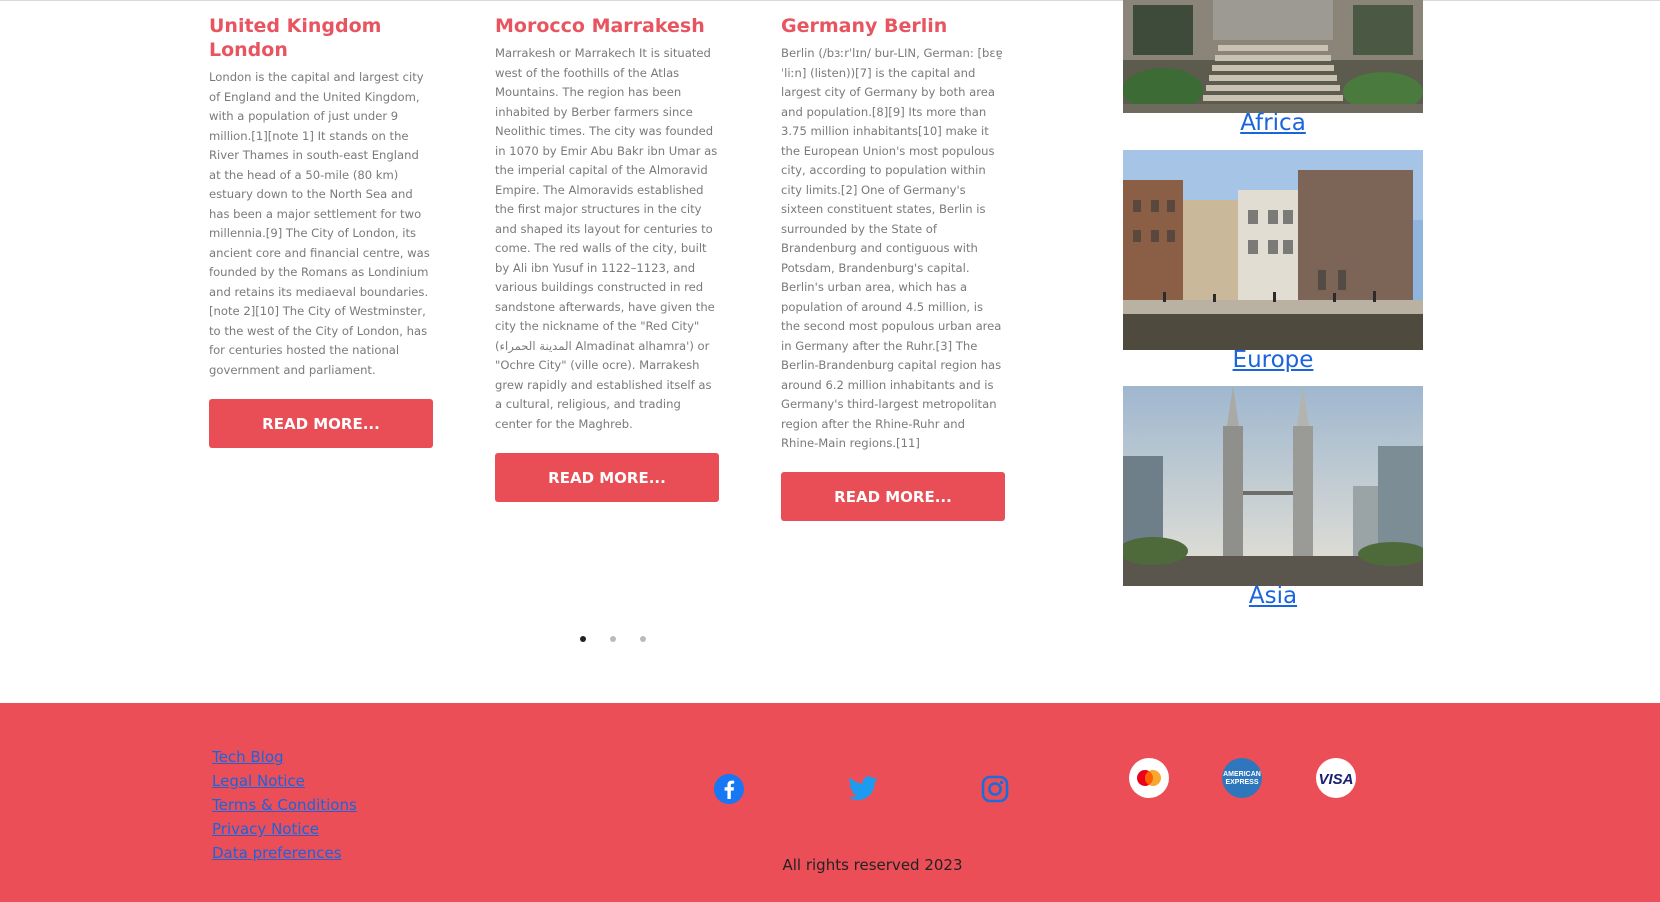 The height and width of the screenshot is (902, 1660). I want to click on footer-link-legal-notice: Legal Notice, so click(258, 781).